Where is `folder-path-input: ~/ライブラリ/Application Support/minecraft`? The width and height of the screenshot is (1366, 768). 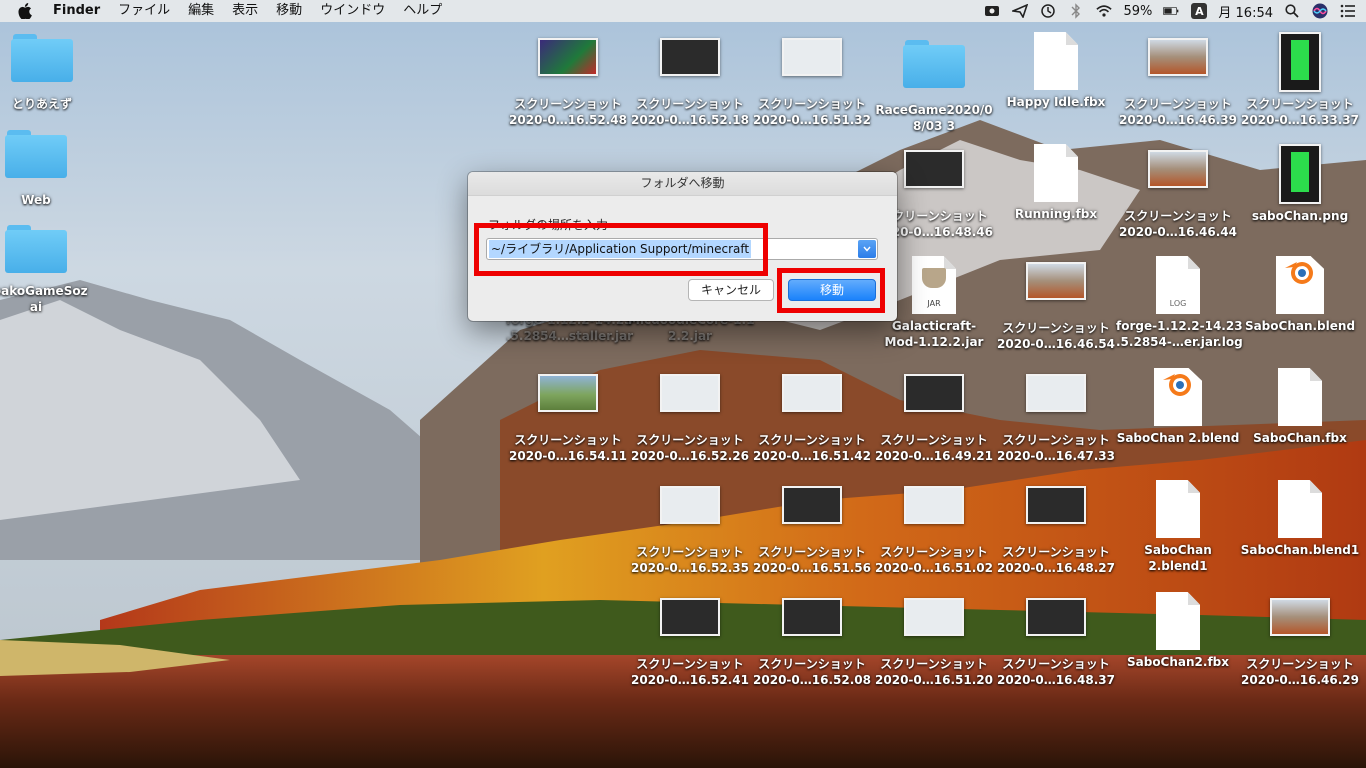 folder-path-input: ~/ライブラリ/Application Support/minecraft is located at coordinates (682, 249).